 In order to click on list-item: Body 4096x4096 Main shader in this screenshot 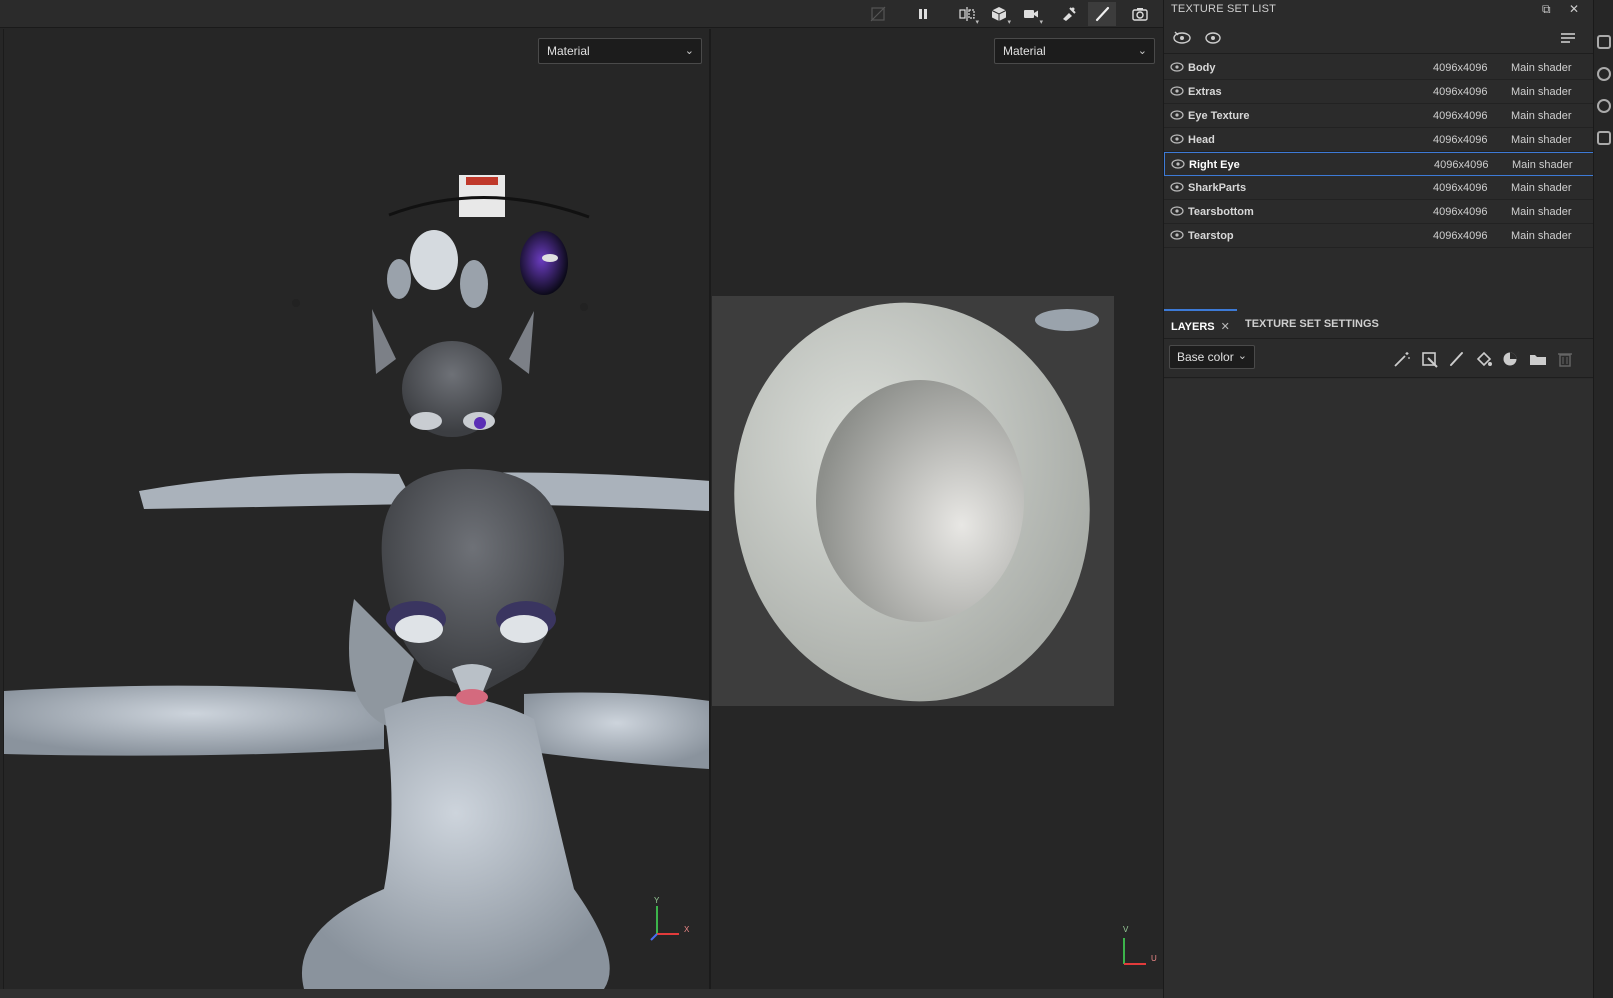, I will do `click(1379, 68)`.